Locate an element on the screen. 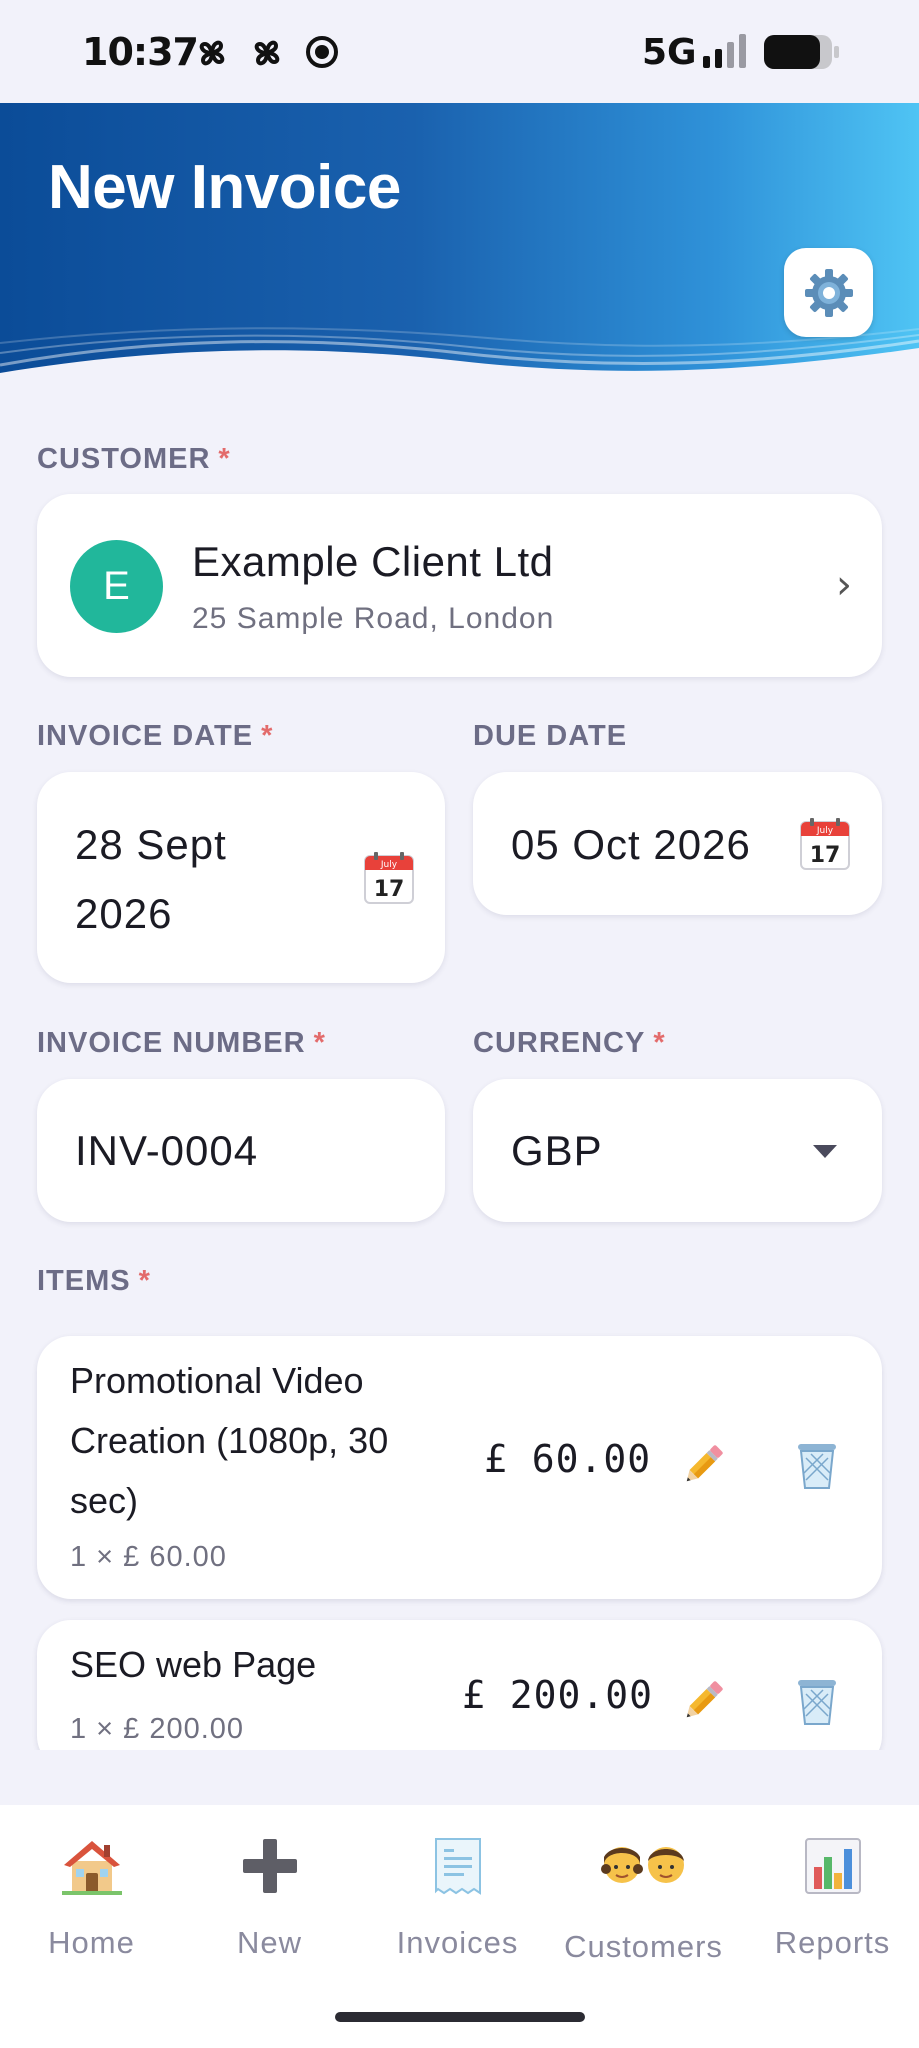  nav-invoices: Invoices is located at coordinates (457, 1895).